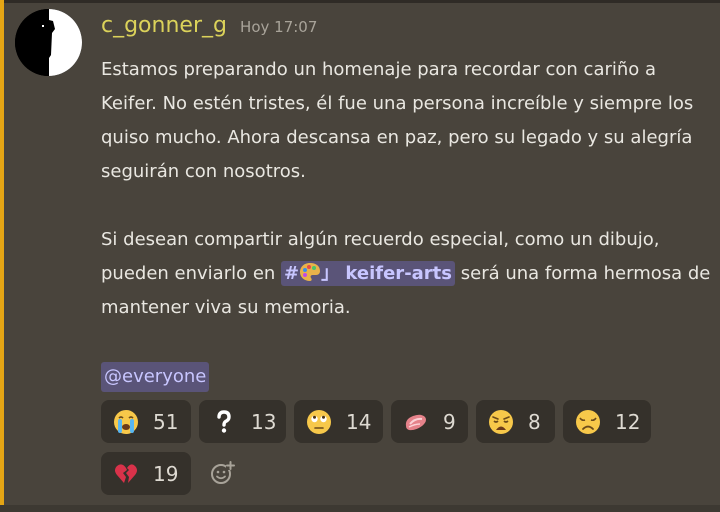  What do you see at coordinates (164, 25) in the screenshot?
I see `username: c_gonner_g` at bounding box center [164, 25].